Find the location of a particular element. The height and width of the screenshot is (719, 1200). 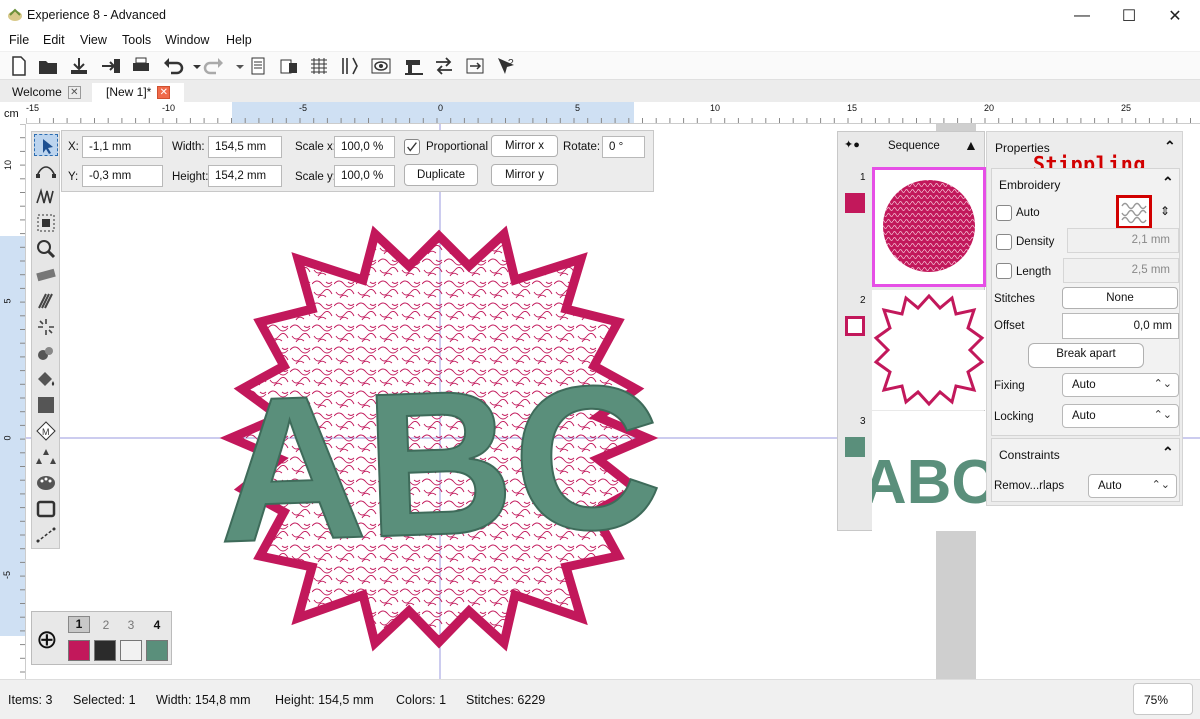

rotate-input: 0 ° is located at coordinates (623, 147).